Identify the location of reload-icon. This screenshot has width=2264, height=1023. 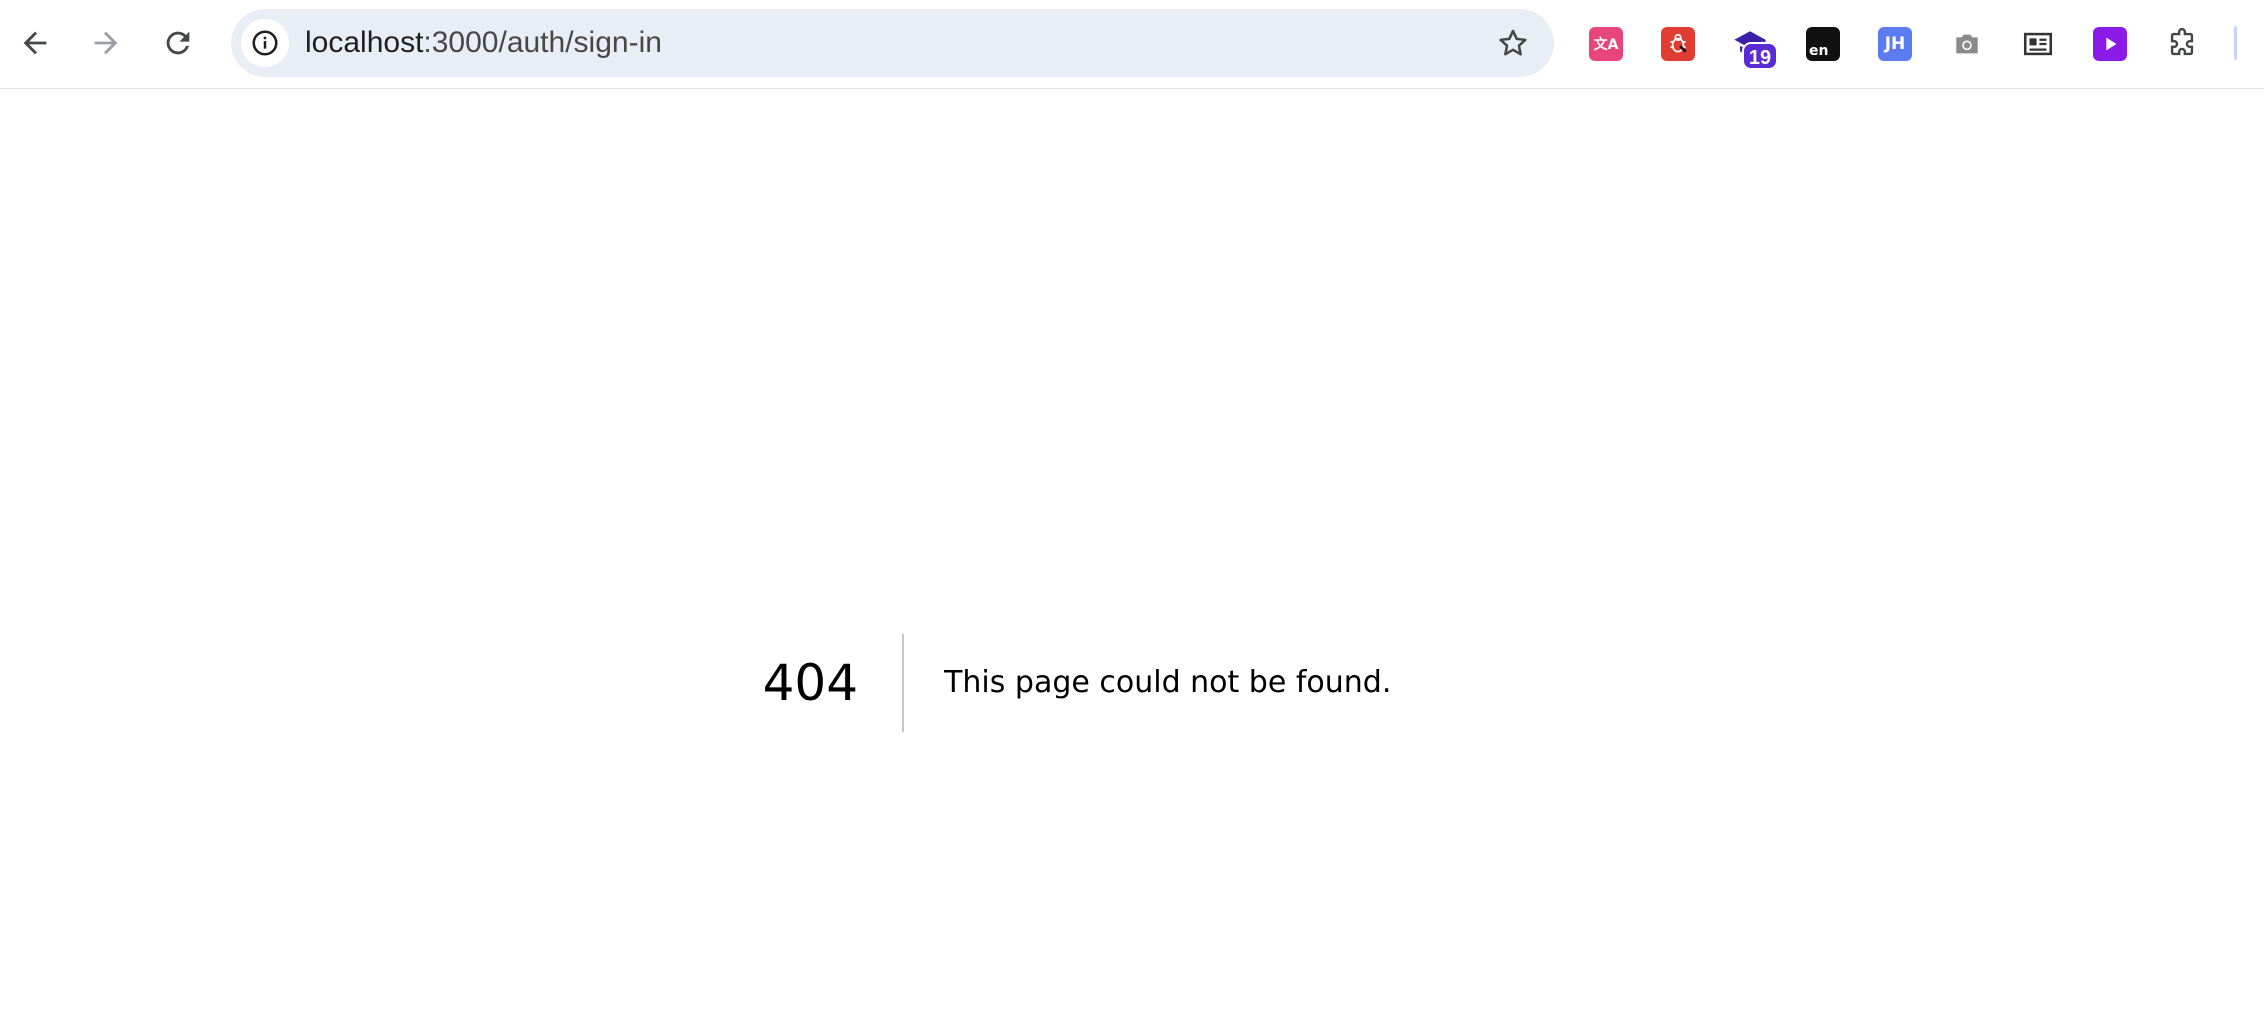
(178, 43).